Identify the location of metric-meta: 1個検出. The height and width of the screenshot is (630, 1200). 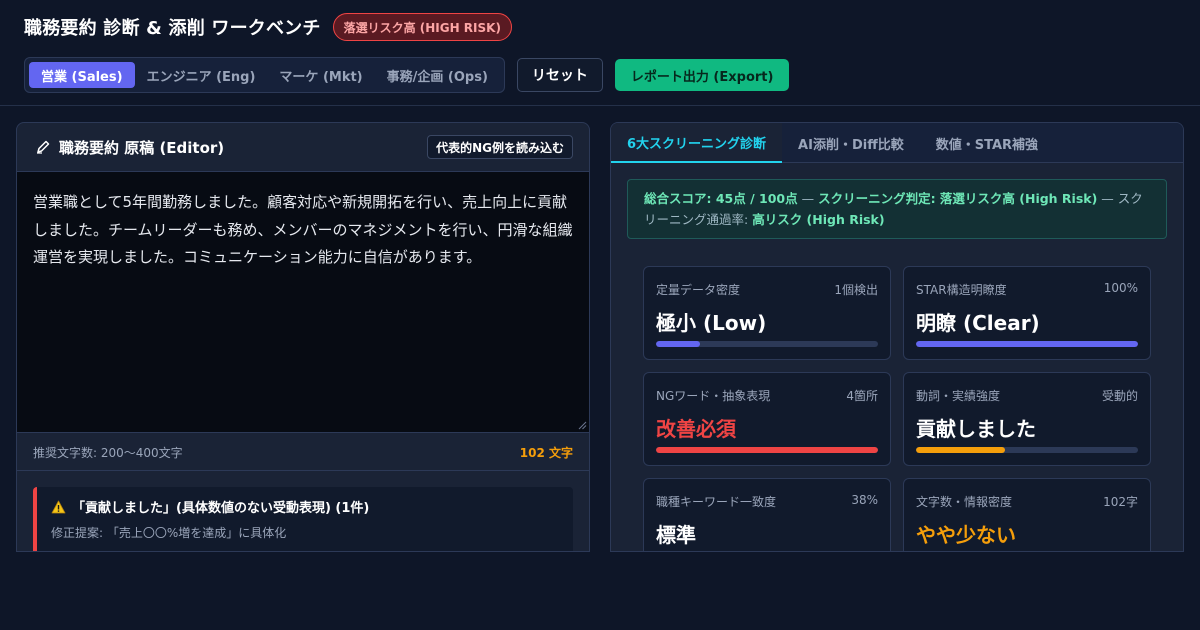
(856, 290).